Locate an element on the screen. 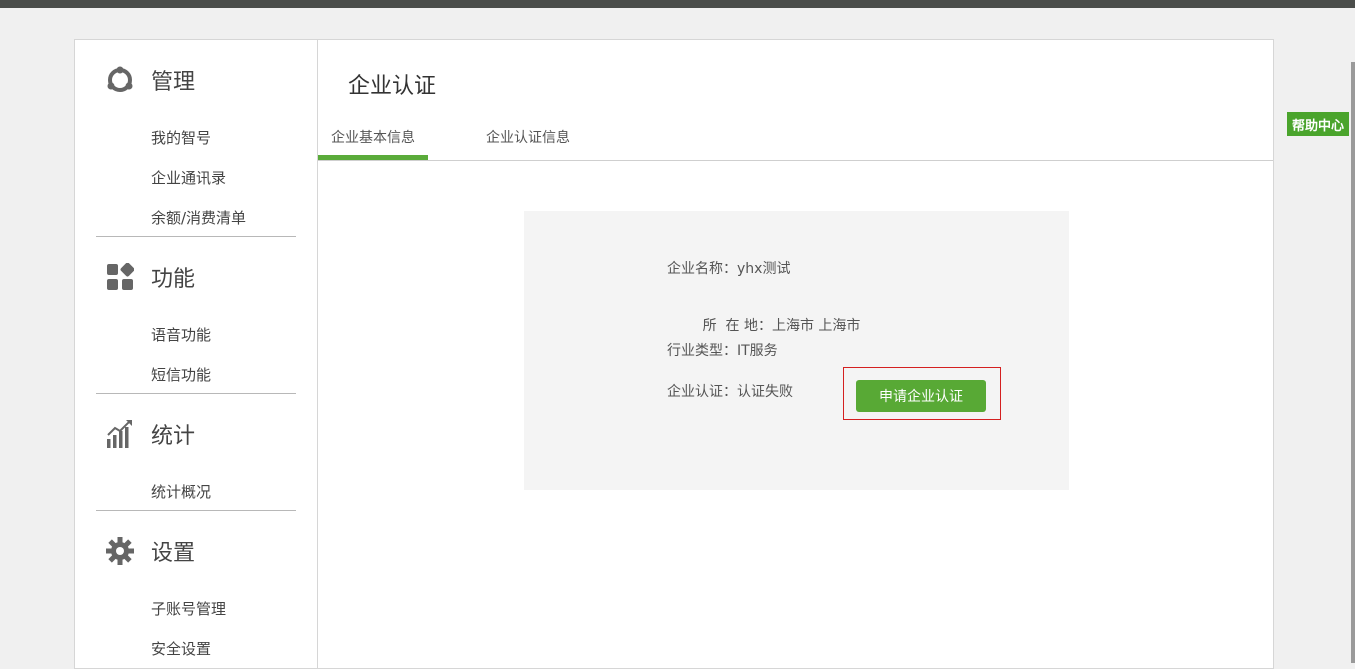  sidebar-item-security: 安全设置 is located at coordinates (181, 648).